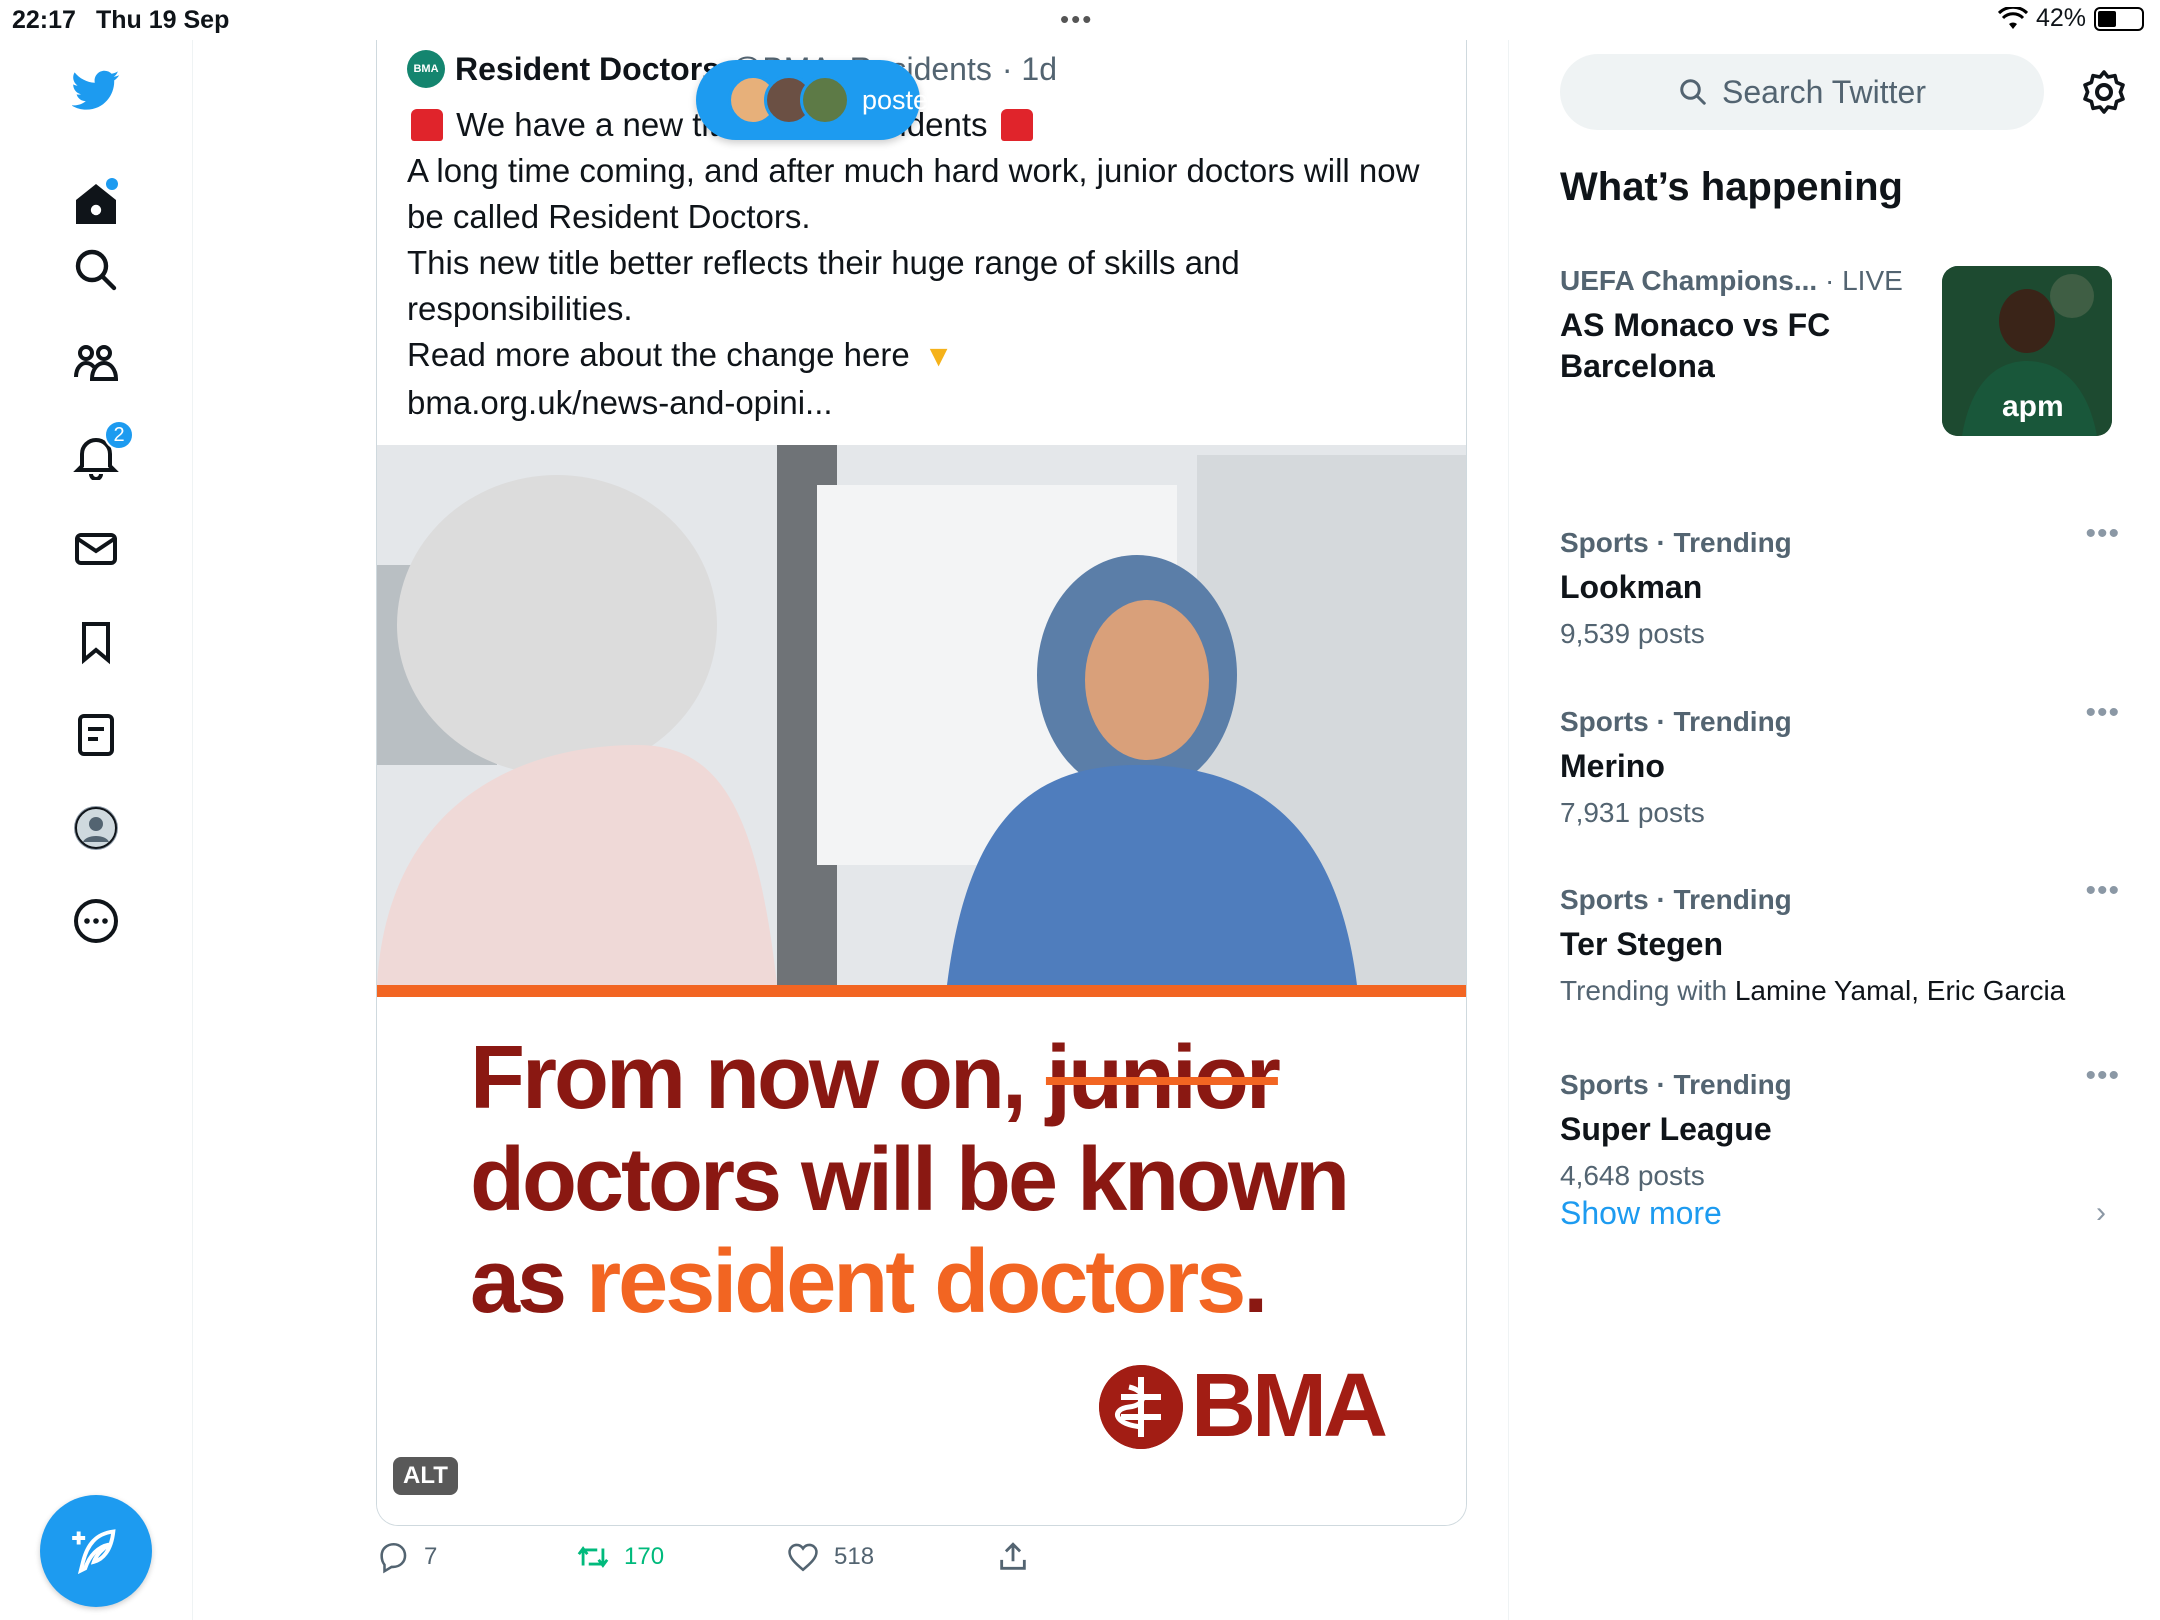 The width and height of the screenshot is (2160, 1620). I want to click on bookmarks-nav-button, so click(96, 642).